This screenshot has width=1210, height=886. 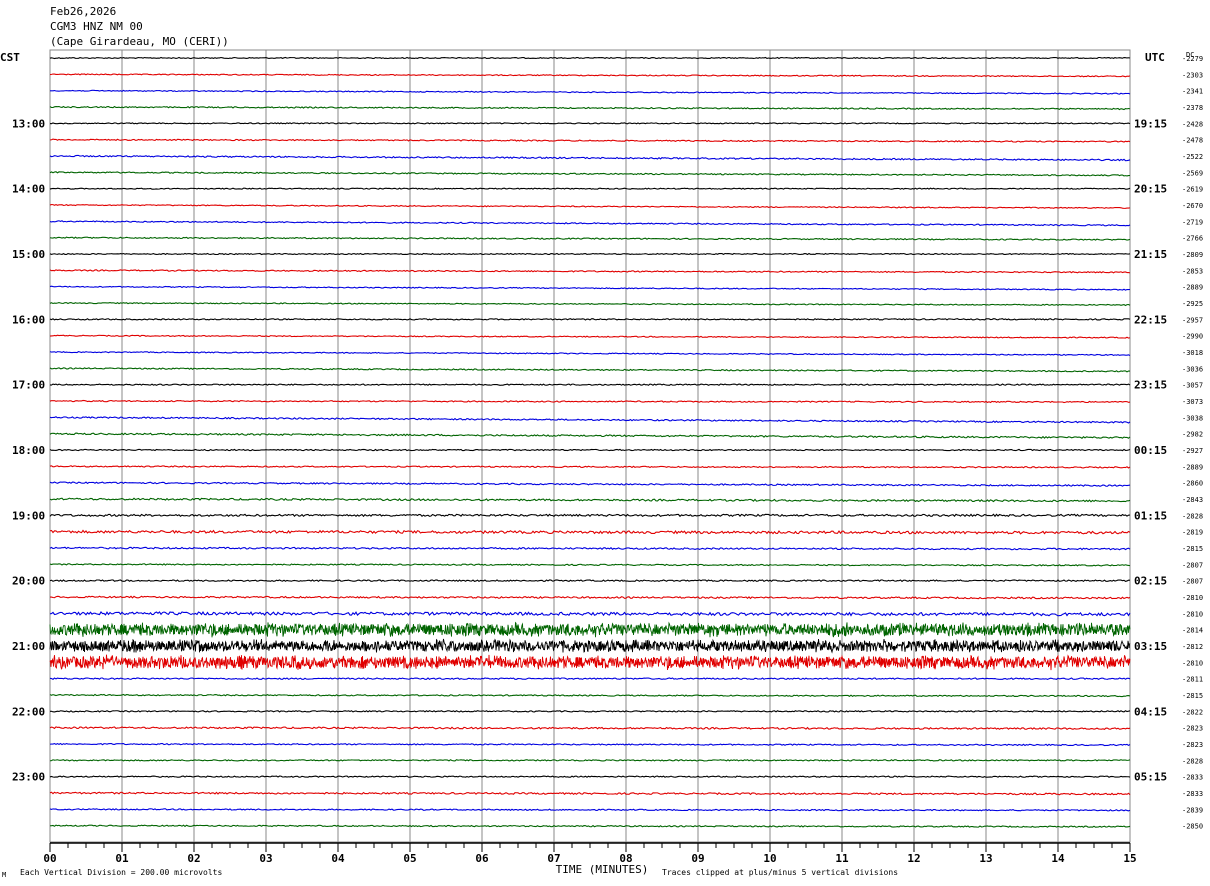 What do you see at coordinates (1192, 304) in the screenshot?
I see `dc-offset-value: -2925` at bounding box center [1192, 304].